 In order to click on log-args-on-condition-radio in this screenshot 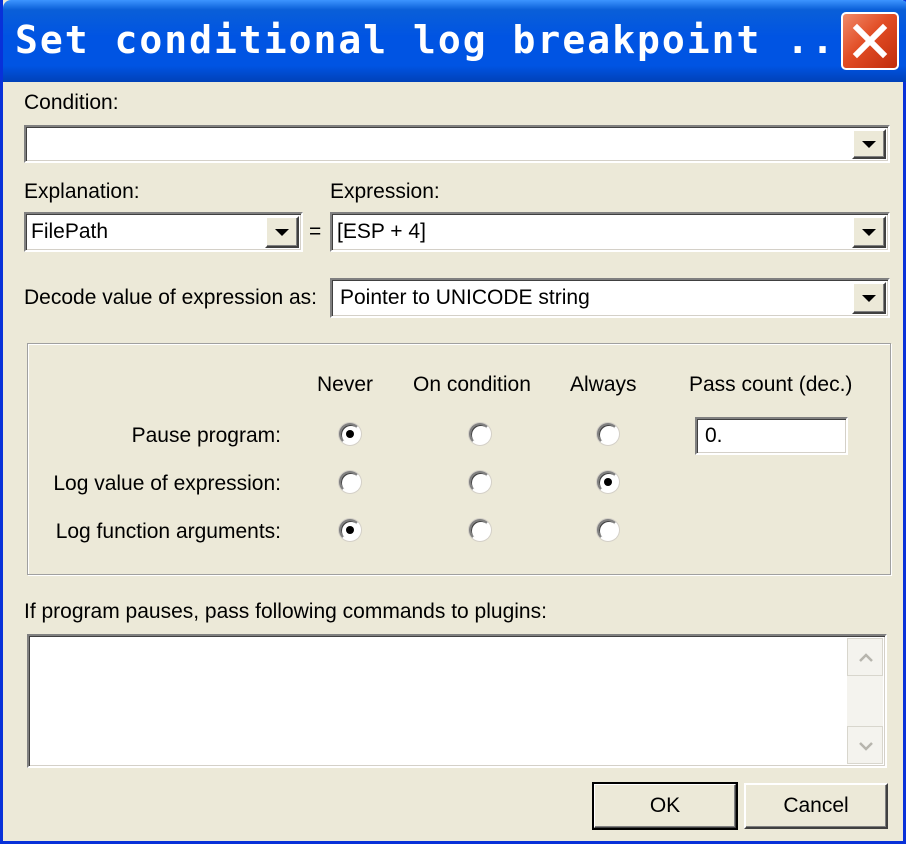, I will do `click(480, 530)`.